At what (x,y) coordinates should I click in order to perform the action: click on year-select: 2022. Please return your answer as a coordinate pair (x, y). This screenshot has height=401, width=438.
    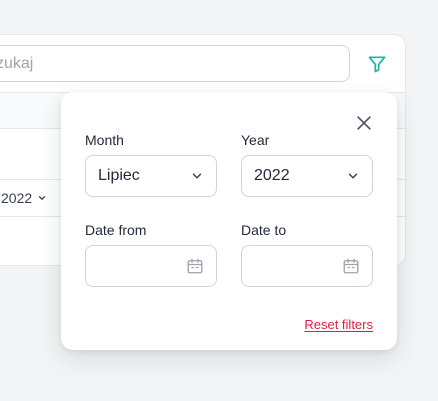
    Looking at the image, I should click on (307, 176).